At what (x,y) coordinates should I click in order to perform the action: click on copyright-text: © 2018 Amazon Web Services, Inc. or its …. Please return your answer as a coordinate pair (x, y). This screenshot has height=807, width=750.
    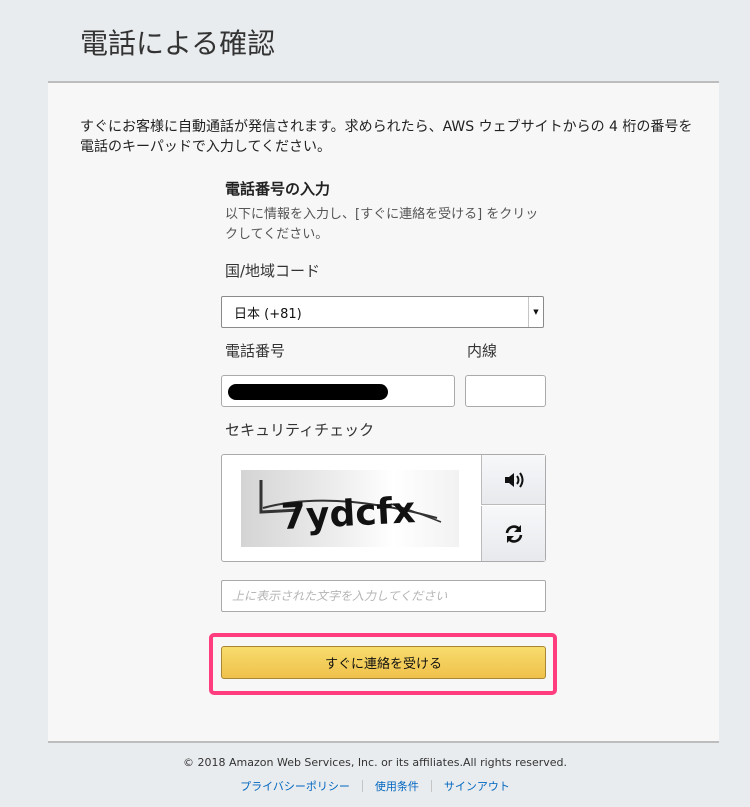
    Looking at the image, I should click on (375, 762).